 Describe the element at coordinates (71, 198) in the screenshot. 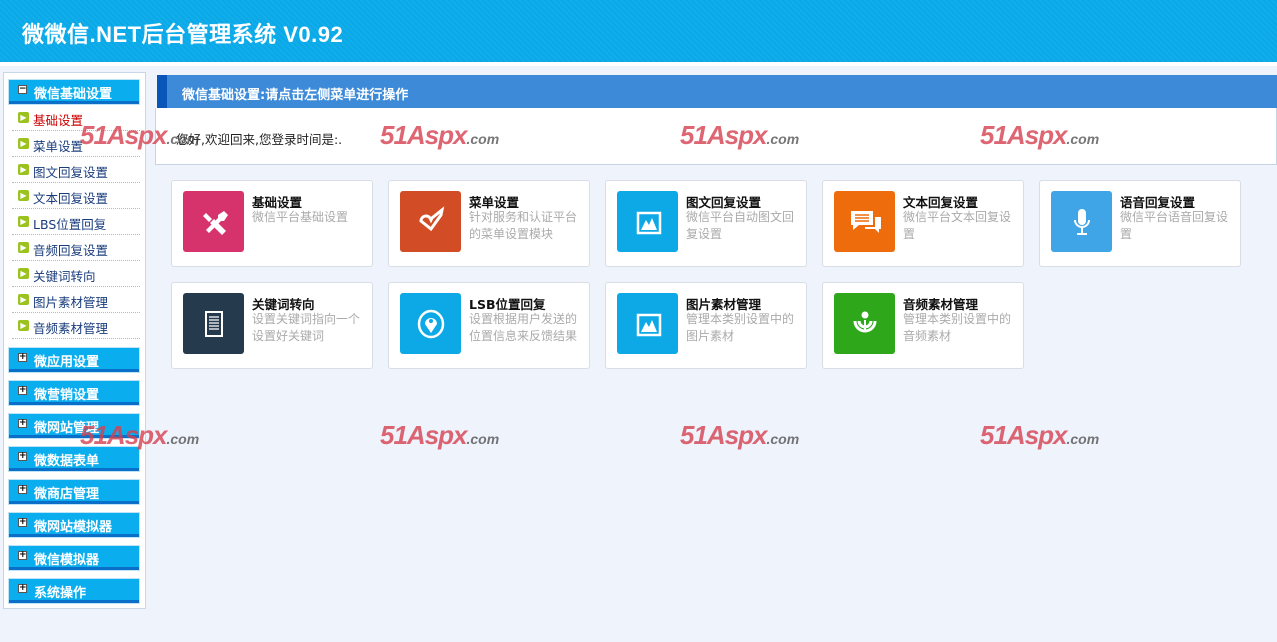

I see `sidebar-item-label: 文本回复设置` at that location.